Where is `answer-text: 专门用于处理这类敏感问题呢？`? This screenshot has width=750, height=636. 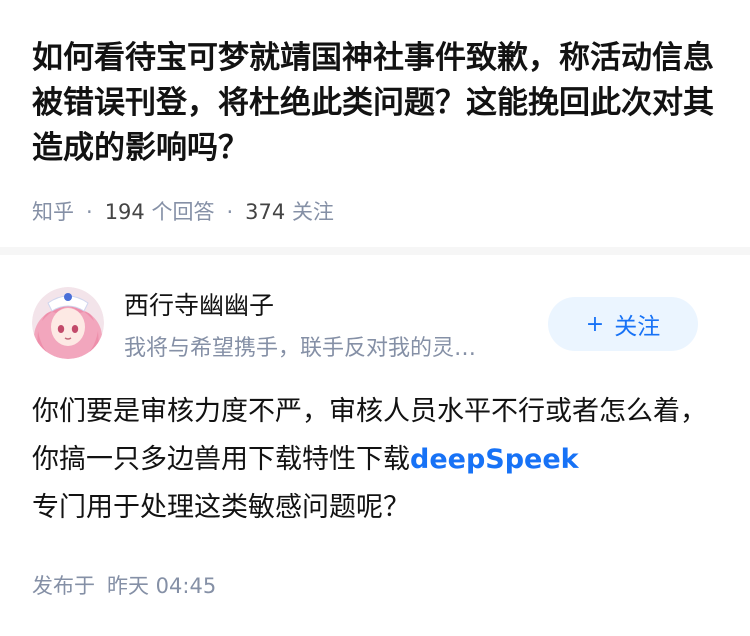 answer-text: 专门用于处理这类敏感问题呢？ is located at coordinates (221, 507).